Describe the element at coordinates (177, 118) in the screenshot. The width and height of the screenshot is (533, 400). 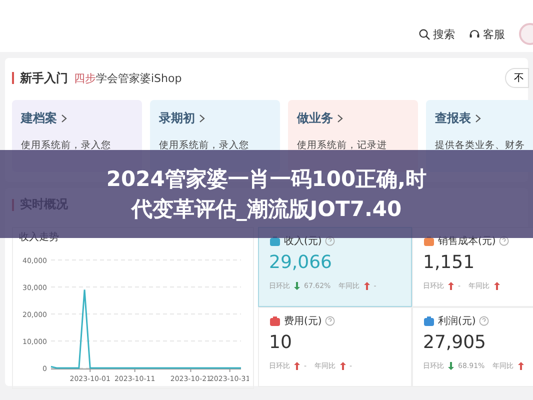
I see `step-title: 录期初` at that location.